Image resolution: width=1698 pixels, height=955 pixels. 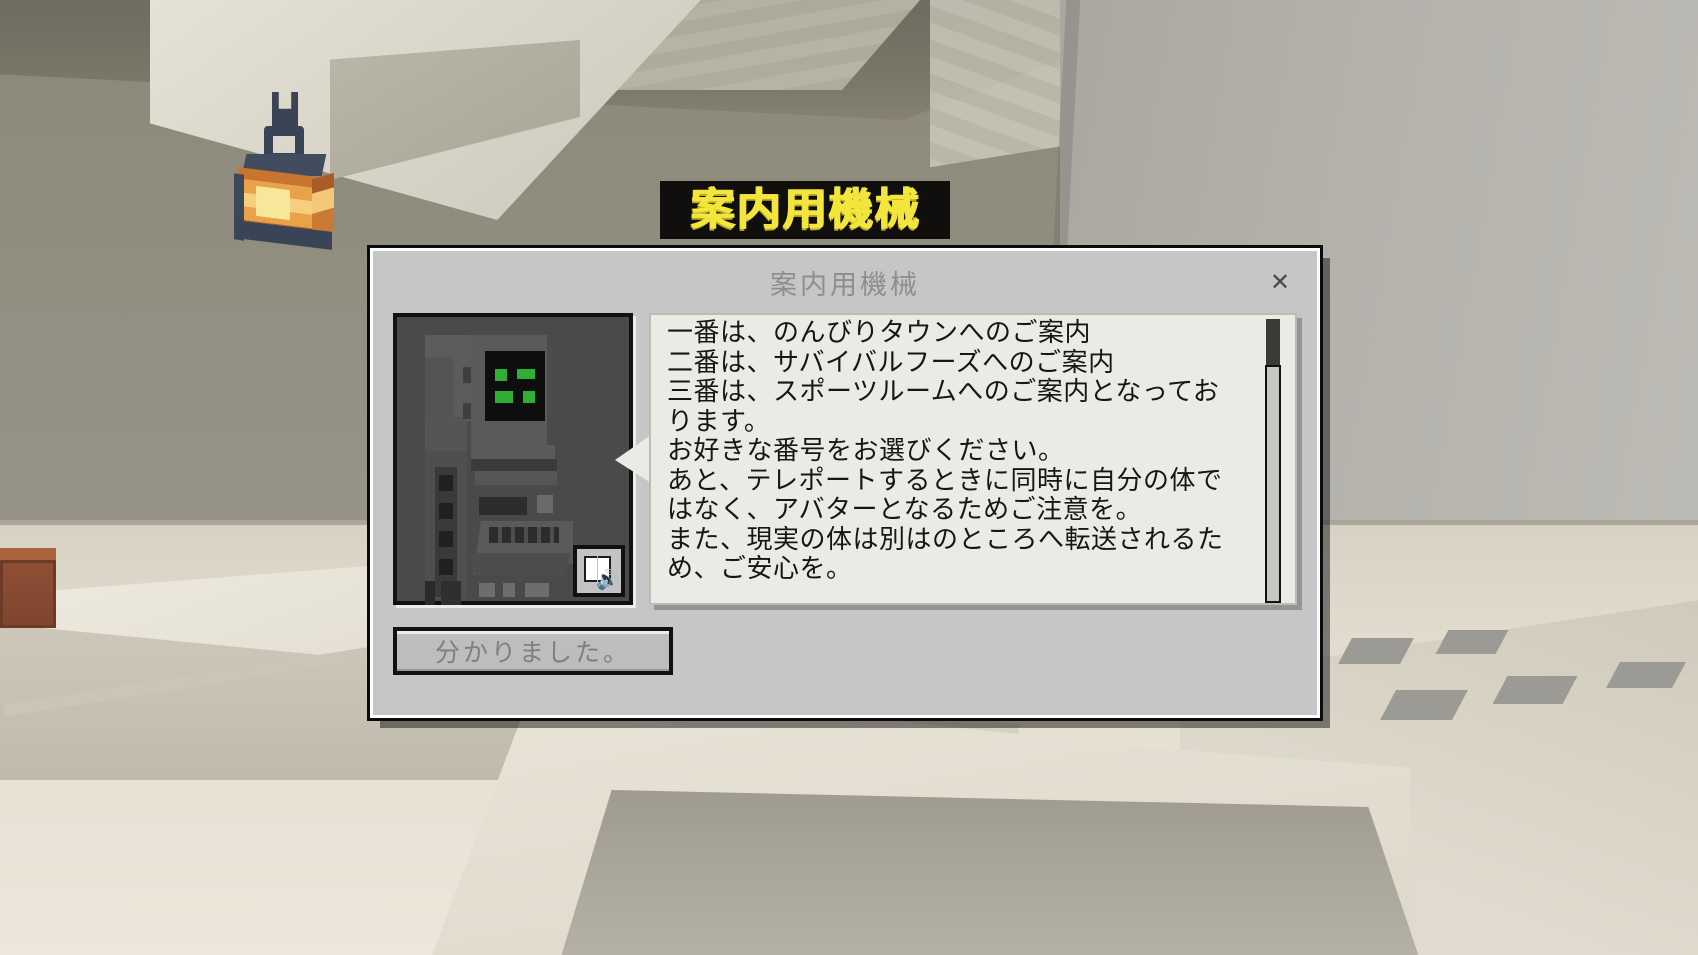 What do you see at coordinates (451, 593) in the screenshot?
I see `machine-foot-right` at bounding box center [451, 593].